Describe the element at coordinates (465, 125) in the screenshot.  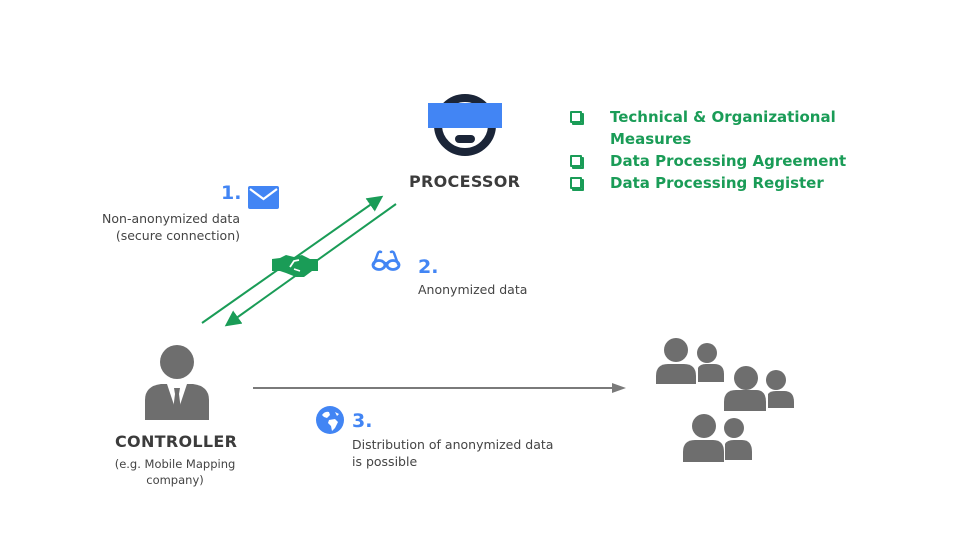
I see `processor-icon` at that location.